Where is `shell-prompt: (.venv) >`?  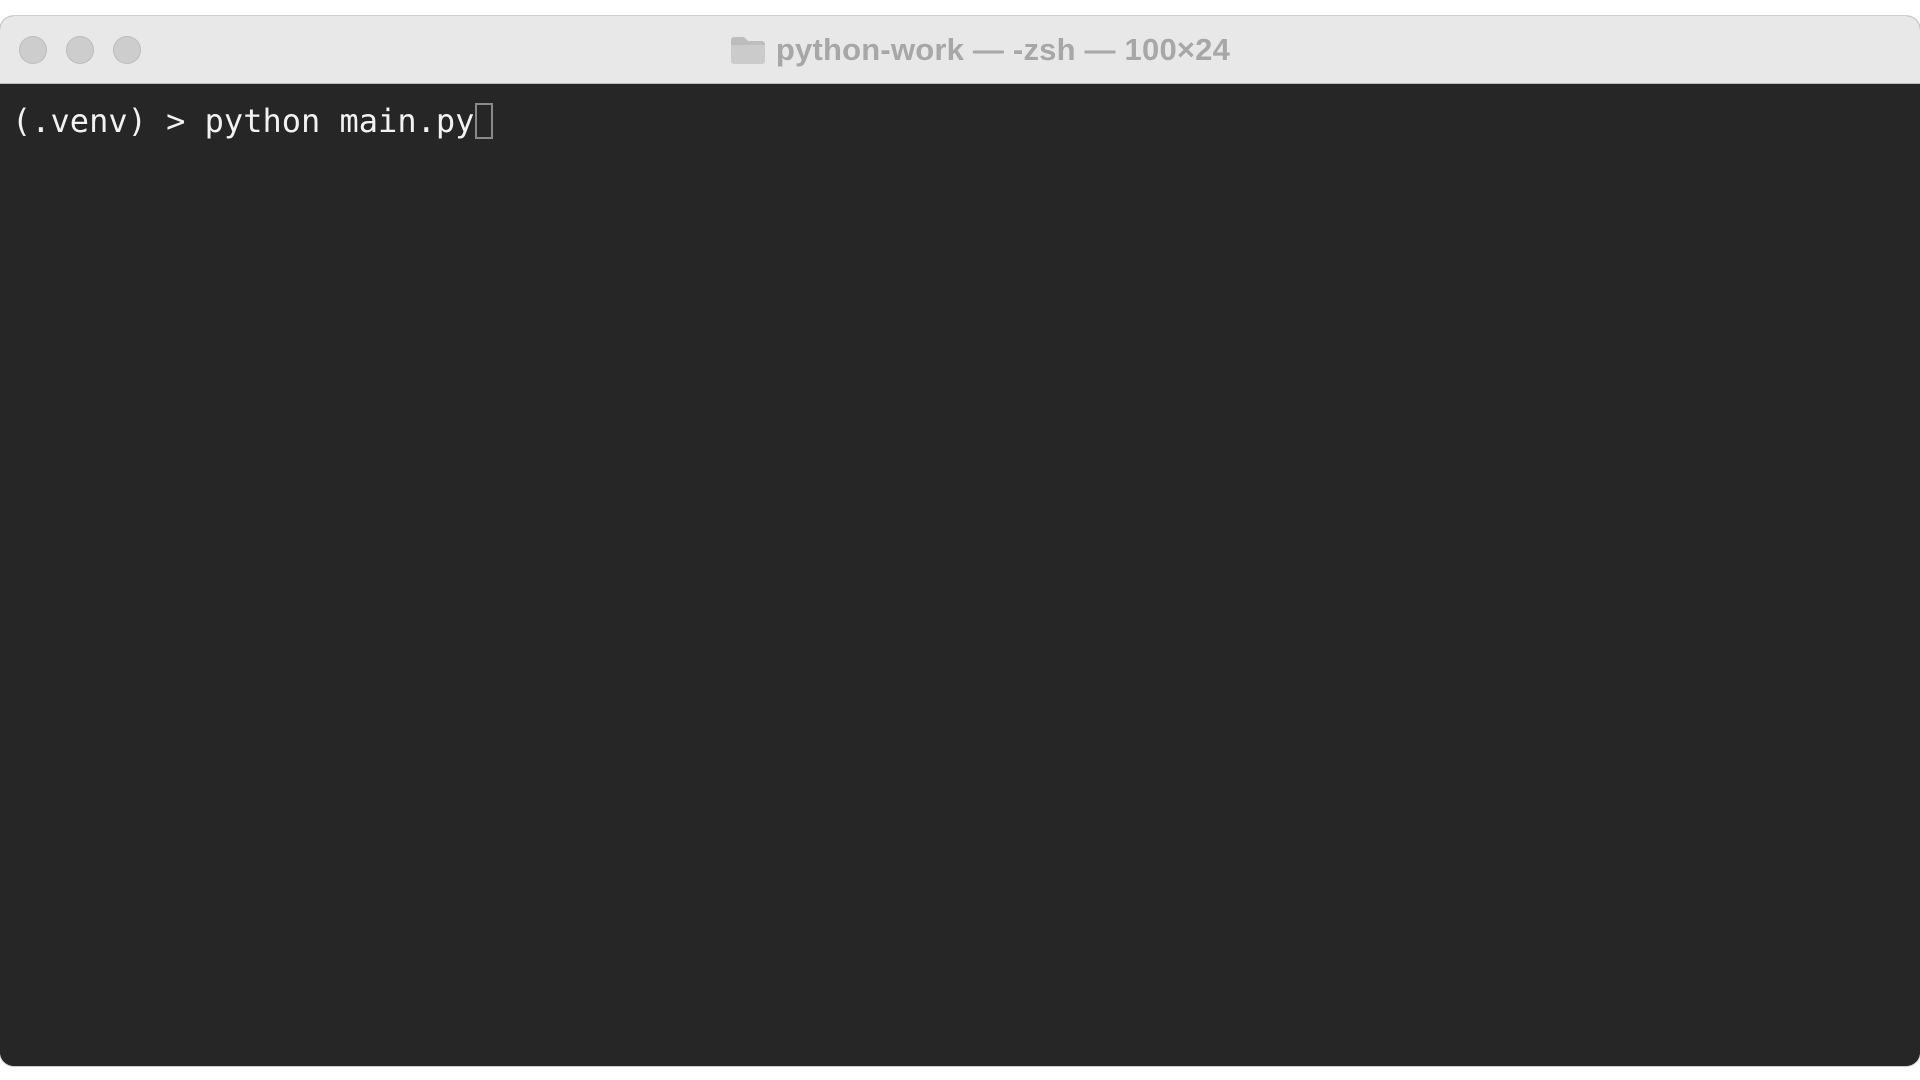
shell-prompt: (.venv) > is located at coordinates (108, 121).